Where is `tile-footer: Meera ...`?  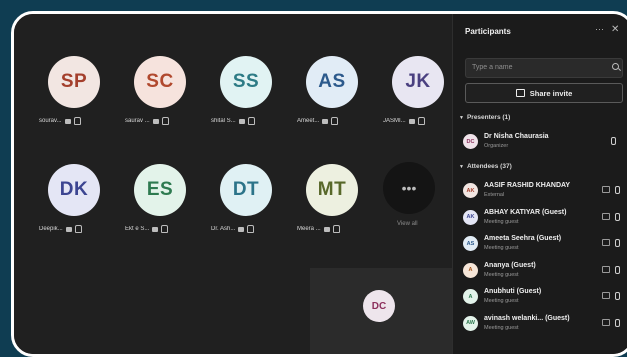 tile-footer: Meera ... is located at coordinates (342, 229).